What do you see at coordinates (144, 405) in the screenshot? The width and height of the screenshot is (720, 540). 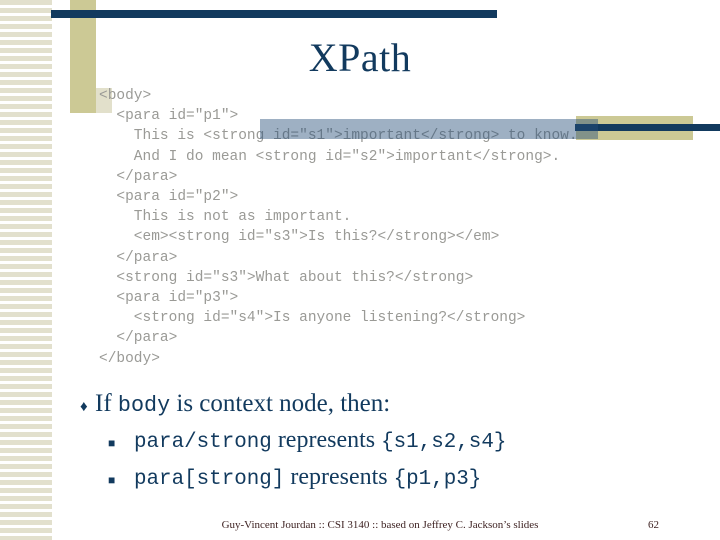 I see `code-run: body` at bounding box center [144, 405].